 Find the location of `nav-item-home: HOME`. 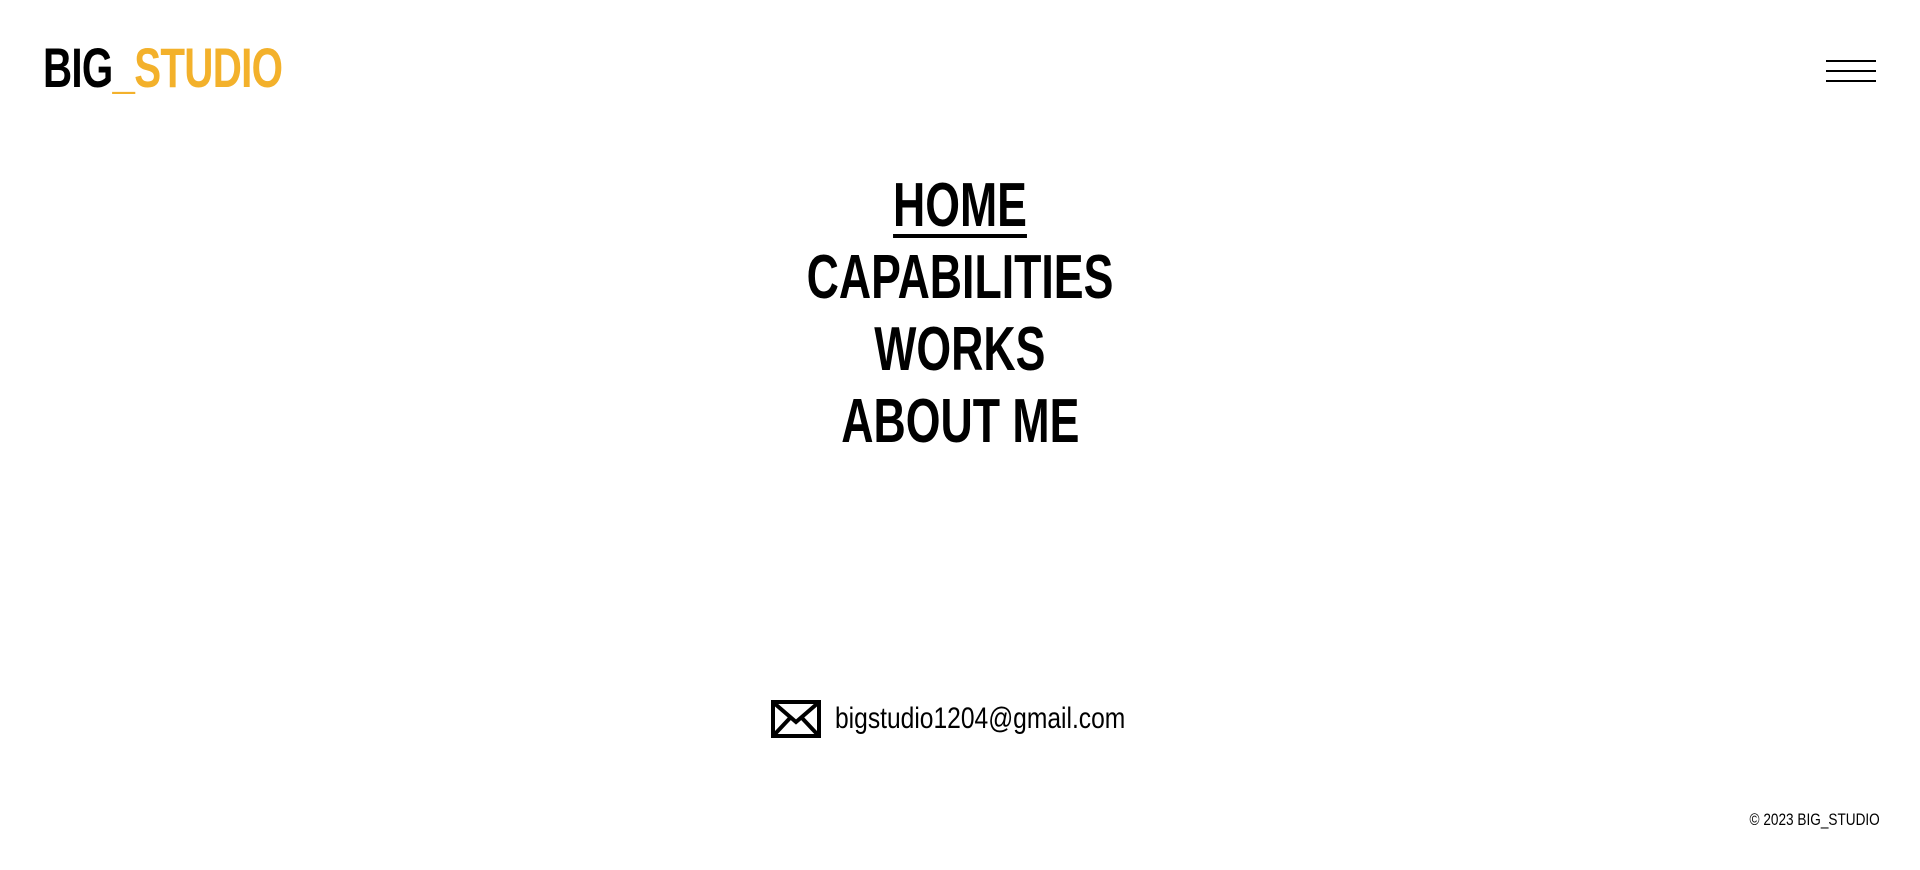

nav-item-home: HOME is located at coordinates (960, 206).